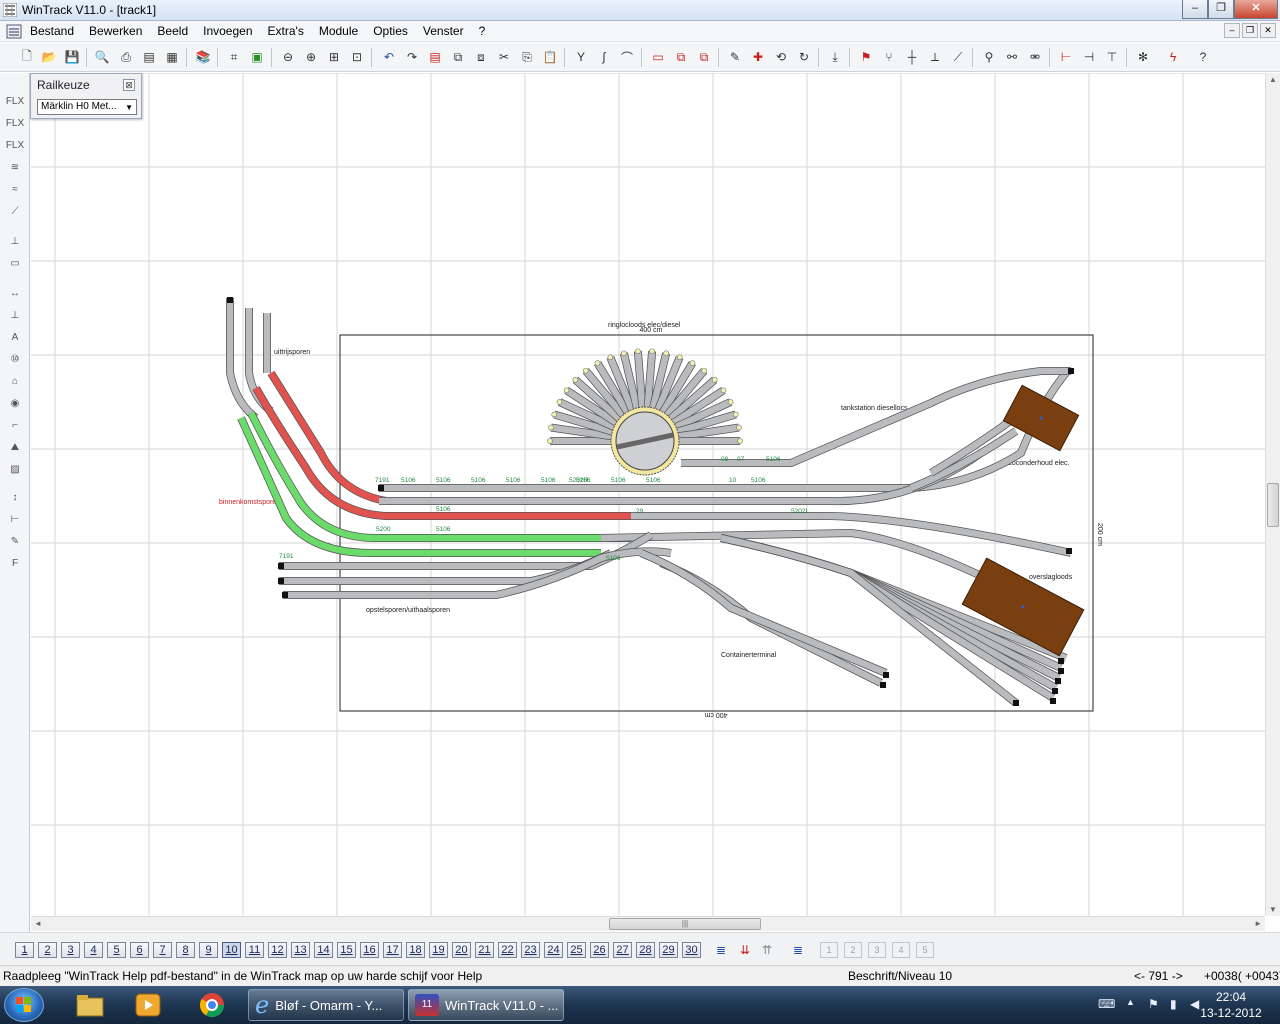  What do you see at coordinates (482, 31) in the screenshot?
I see `menu-help: ?` at bounding box center [482, 31].